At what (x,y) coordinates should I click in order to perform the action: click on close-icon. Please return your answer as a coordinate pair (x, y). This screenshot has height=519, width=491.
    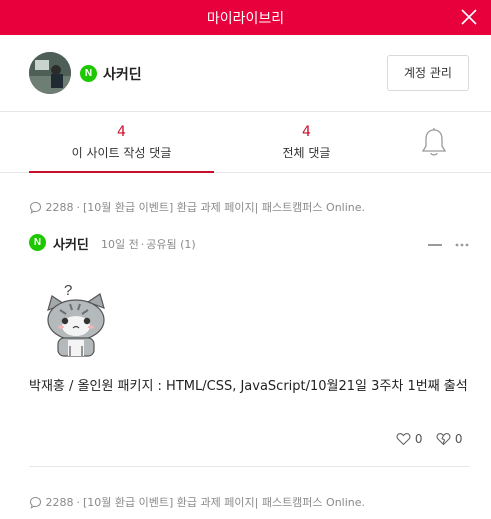
    Looking at the image, I should click on (469, 17).